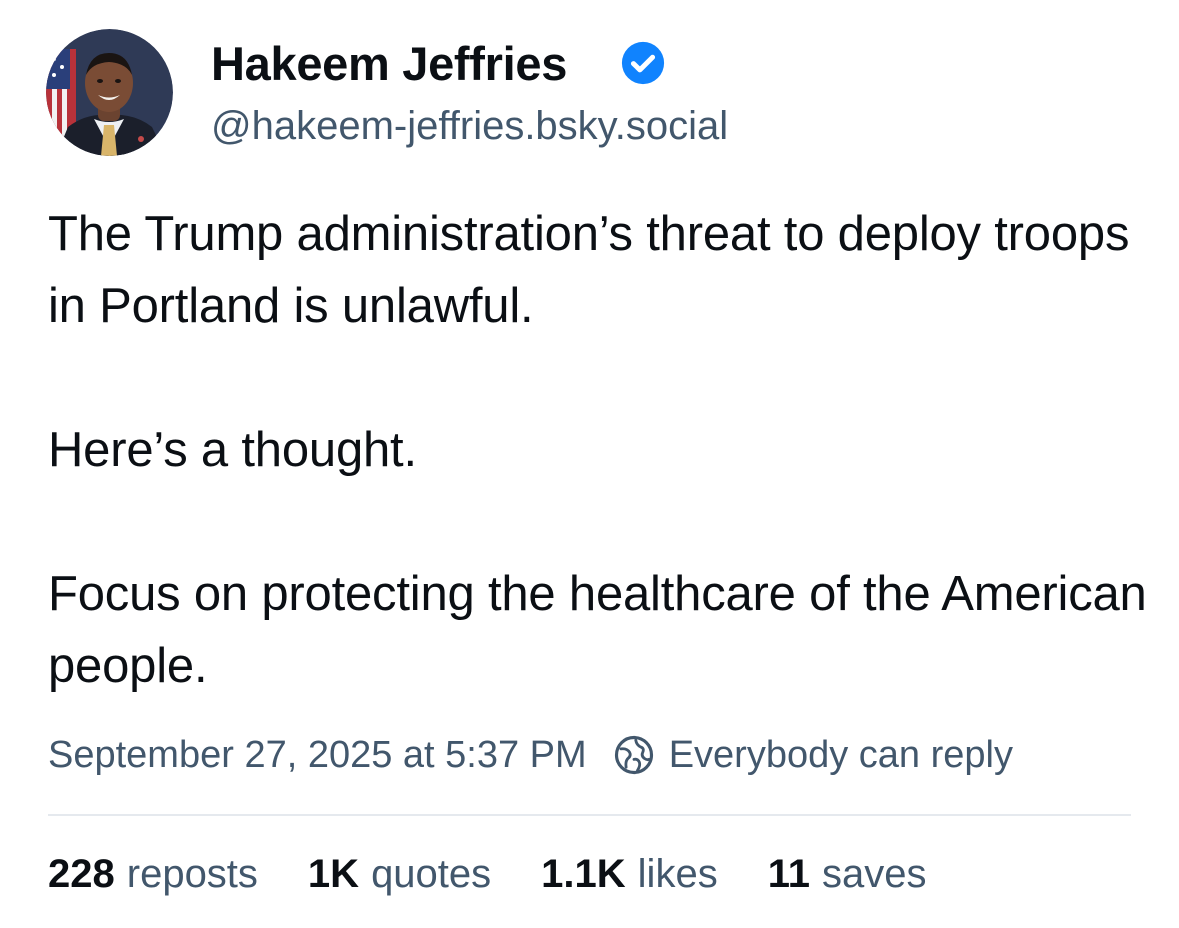 This screenshot has height=928, width=1179. Describe the element at coordinates (583, 874) in the screenshot. I see `likes-count: 1.1K` at that location.